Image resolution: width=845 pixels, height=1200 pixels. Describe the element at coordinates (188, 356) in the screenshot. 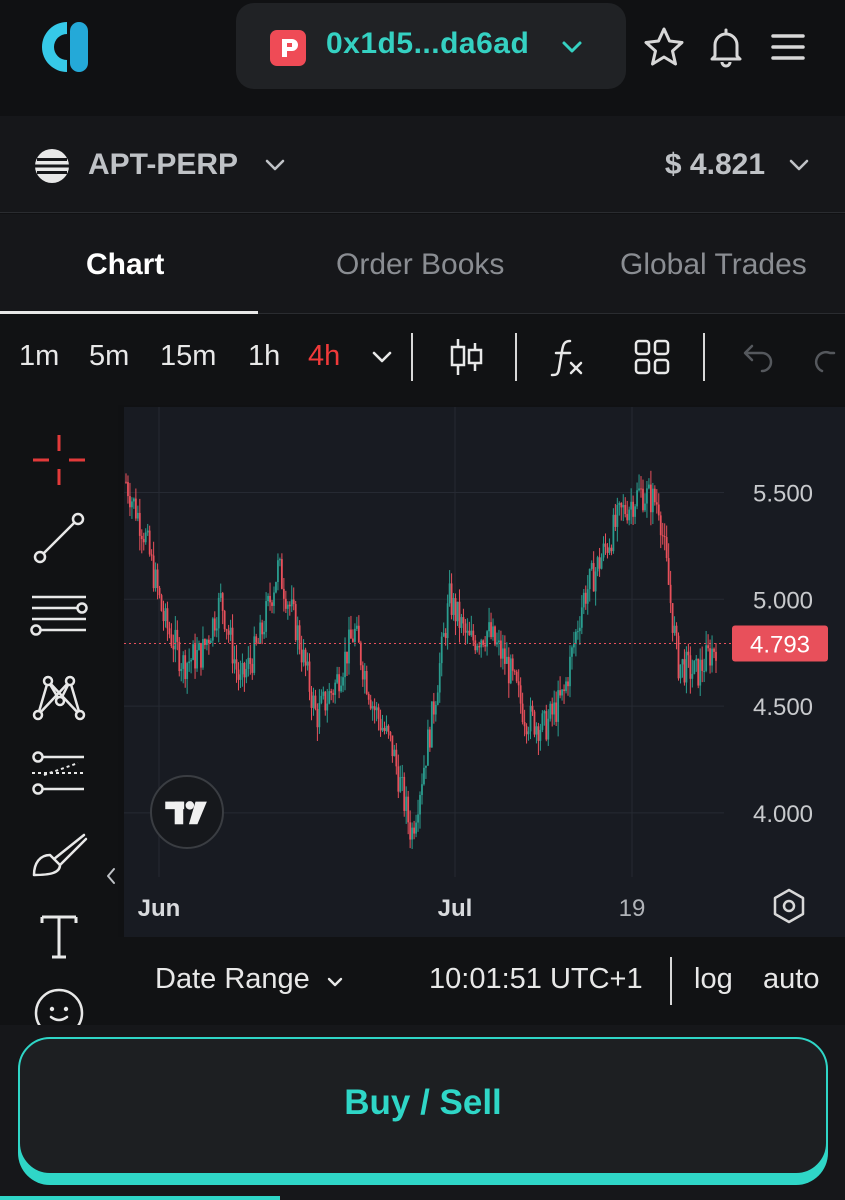

I see `timeframe-15m: 15m` at that location.